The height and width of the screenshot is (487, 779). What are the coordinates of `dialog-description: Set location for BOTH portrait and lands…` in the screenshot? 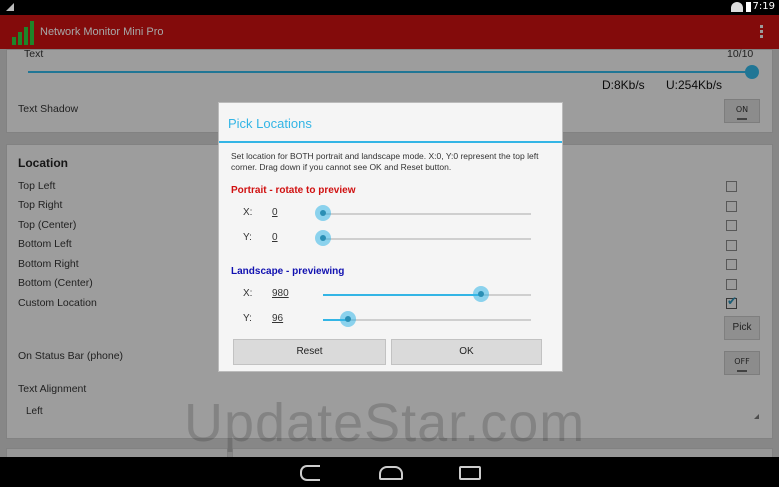 It's located at (385, 161).